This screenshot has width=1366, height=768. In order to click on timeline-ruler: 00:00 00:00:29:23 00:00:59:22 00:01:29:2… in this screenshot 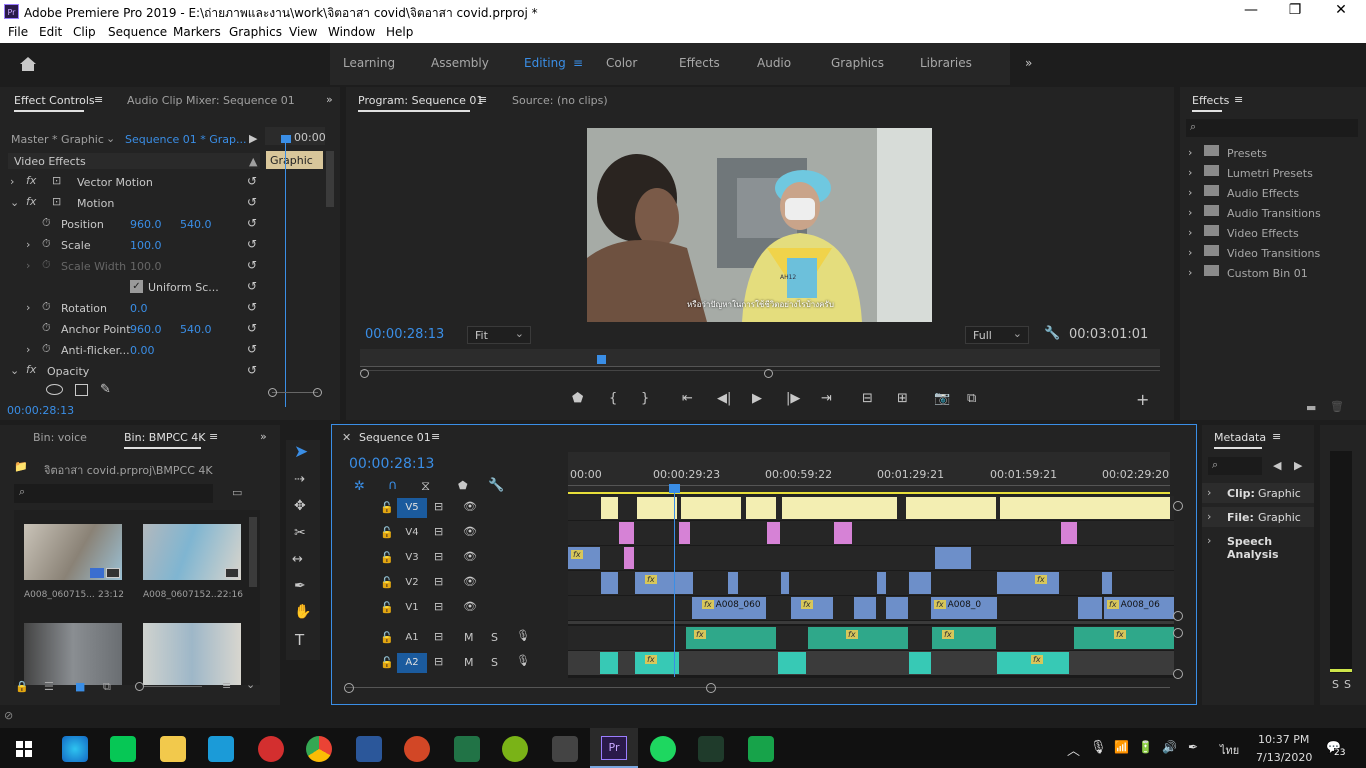, I will do `click(869, 473)`.